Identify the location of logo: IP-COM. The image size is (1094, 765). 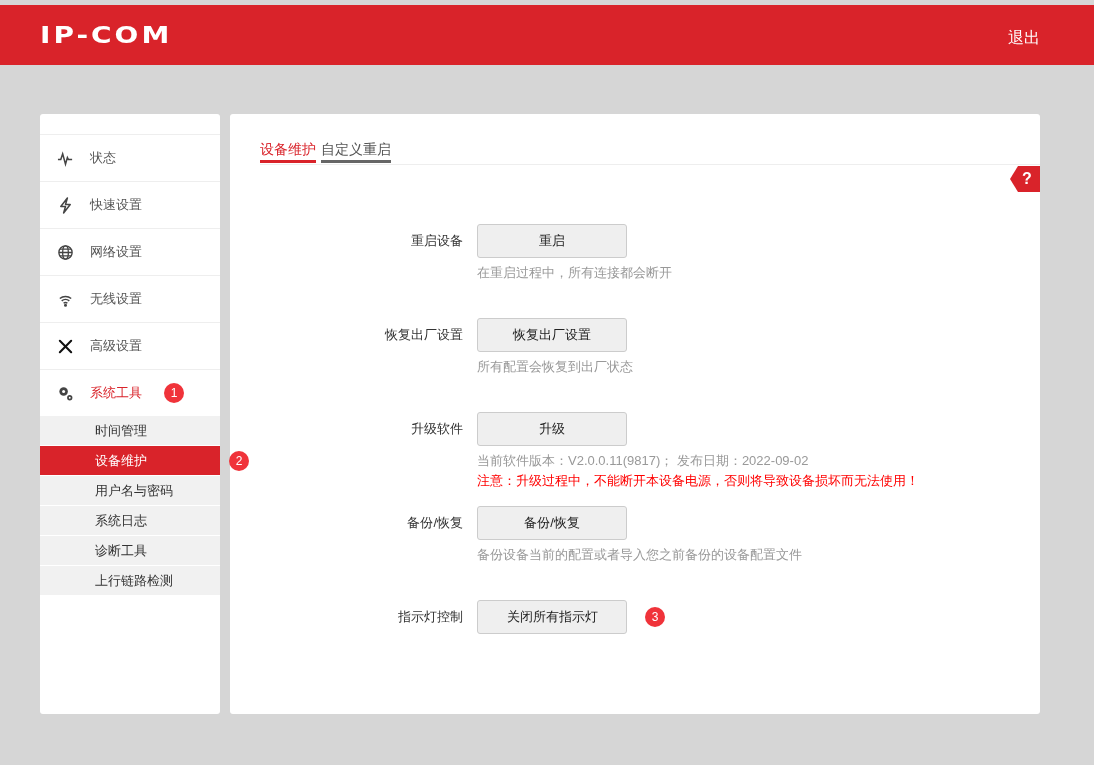
(106, 35).